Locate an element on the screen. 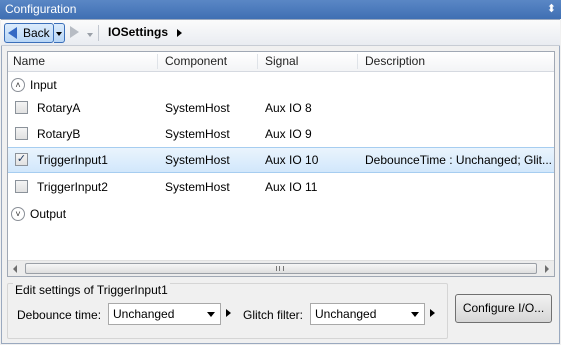 The height and width of the screenshot is (345, 561). debounce-time-select: Unchanged is located at coordinates (164, 314).